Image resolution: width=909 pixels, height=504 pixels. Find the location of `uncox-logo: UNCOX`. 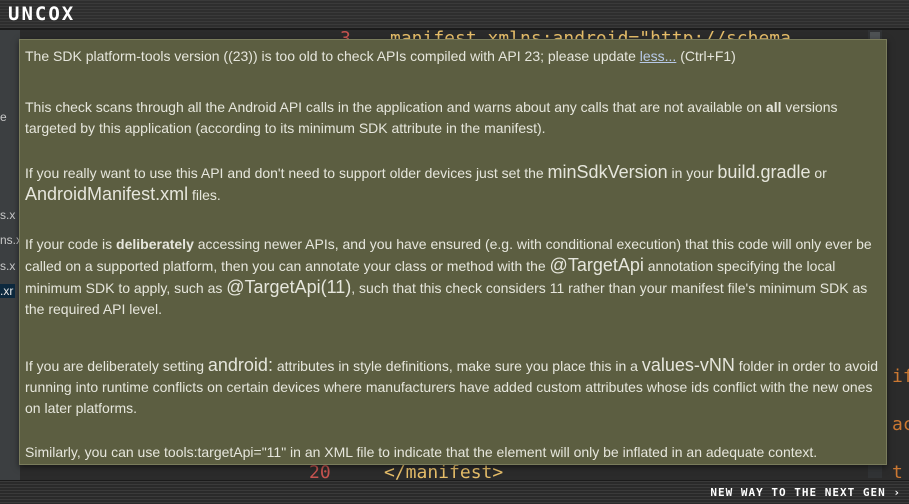

uncox-logo: UNCOX is located at coordinates (42, 14).